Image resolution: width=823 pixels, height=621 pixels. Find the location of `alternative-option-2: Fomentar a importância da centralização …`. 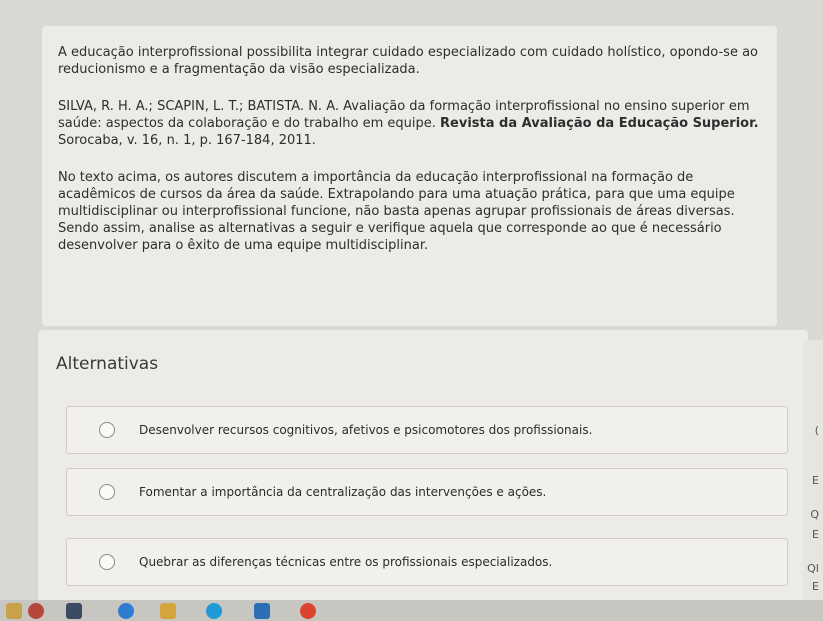

alternative-option-2: Fomentar a importância da centralização … is located at coordinates (427, 492).